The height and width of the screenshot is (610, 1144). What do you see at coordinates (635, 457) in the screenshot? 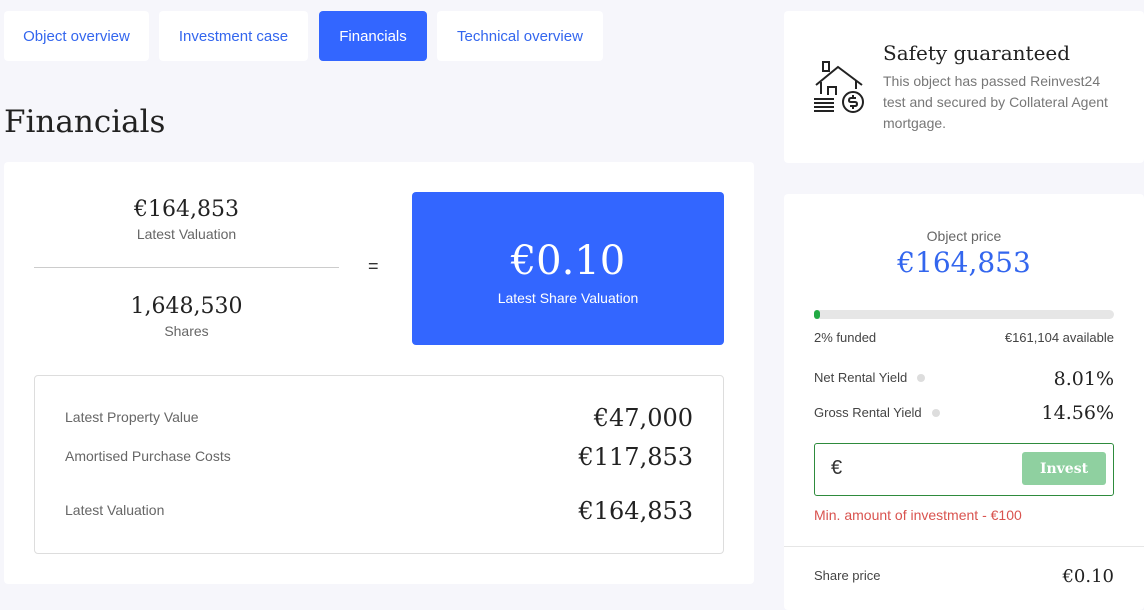
I see `breakdown-value: €117,853` at bounding box center [635, 457].